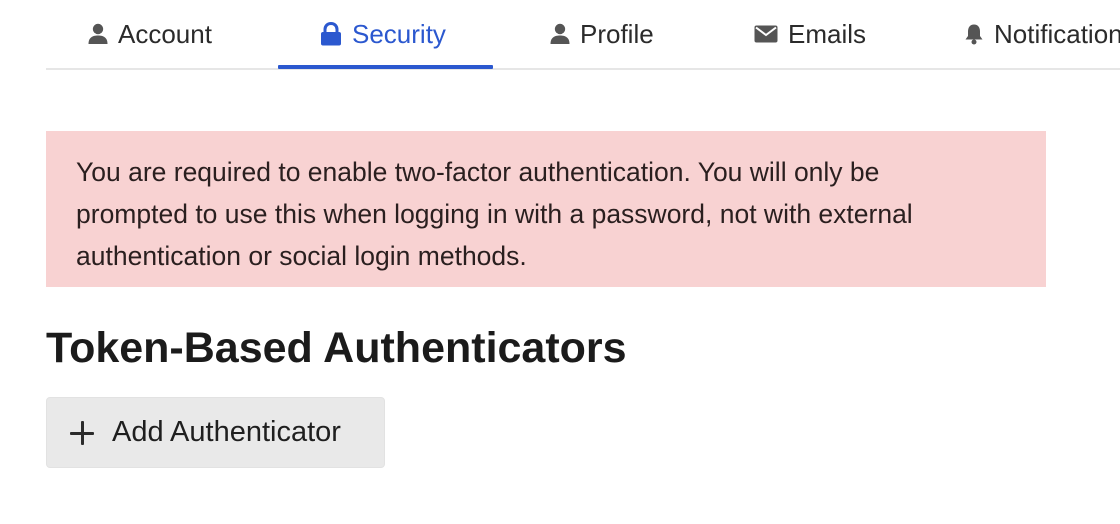 The image size is (1120, 524). What do you see at coordinates (331, 34) in the screenshot?
I see `lock-icon` at bounding box center [331, 34].